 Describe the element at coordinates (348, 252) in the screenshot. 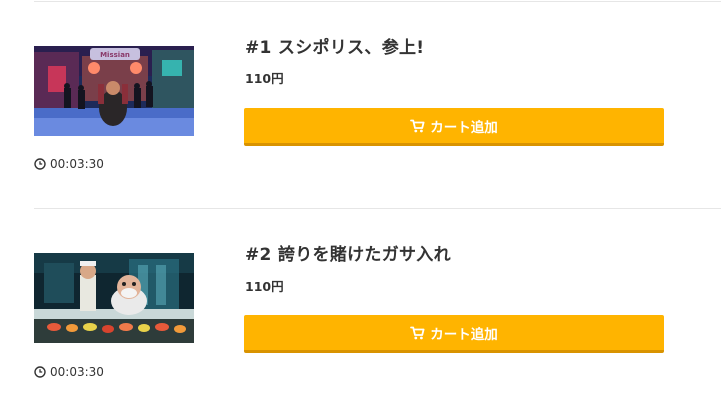

I see `episode-title: #2 誇りを賭けたガサ入れ` at that location.